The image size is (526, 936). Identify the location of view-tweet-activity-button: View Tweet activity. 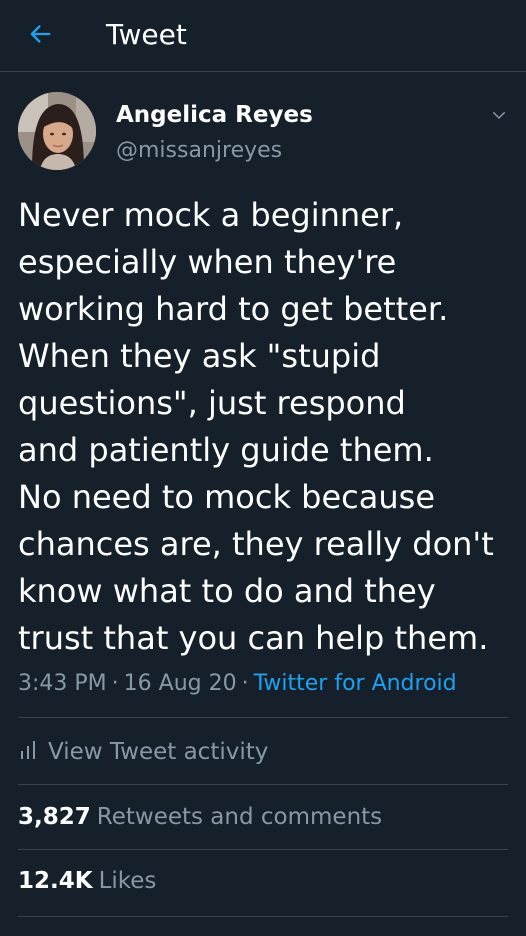
(143, 752).